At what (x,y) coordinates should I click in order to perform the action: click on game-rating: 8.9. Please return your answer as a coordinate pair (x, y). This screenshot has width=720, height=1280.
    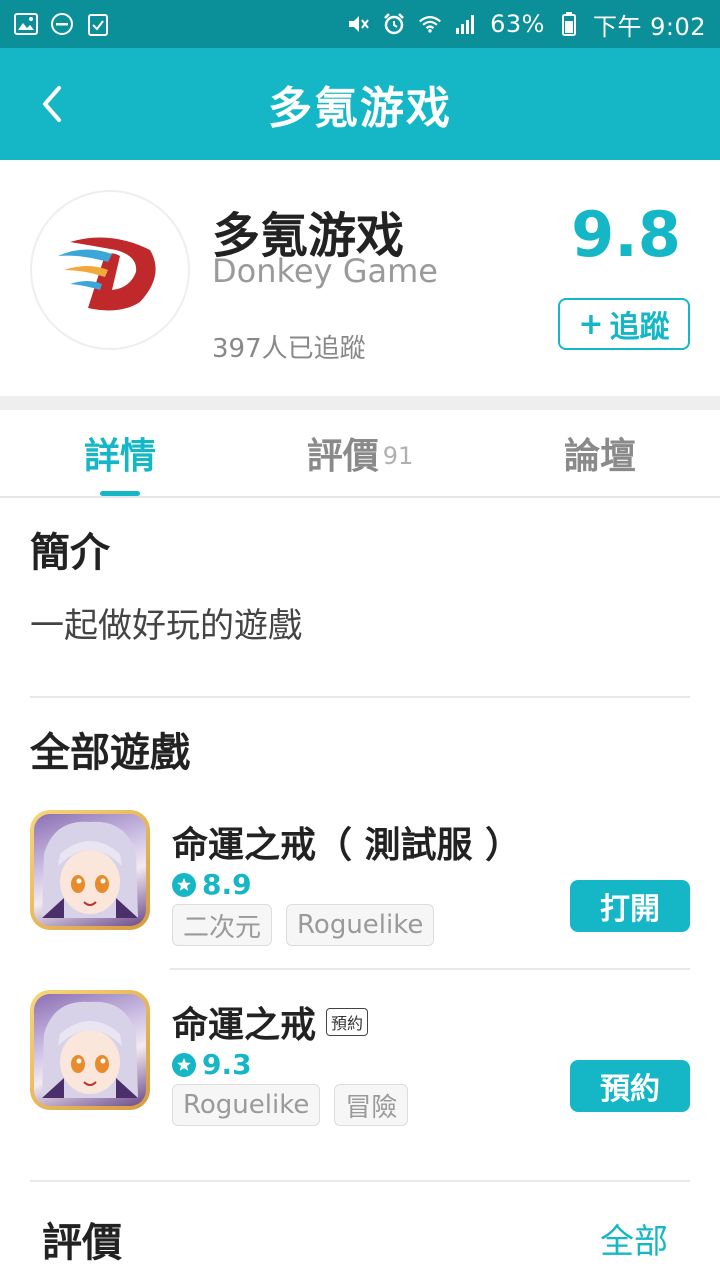
    Looking at the image, I should click on (212, 884).